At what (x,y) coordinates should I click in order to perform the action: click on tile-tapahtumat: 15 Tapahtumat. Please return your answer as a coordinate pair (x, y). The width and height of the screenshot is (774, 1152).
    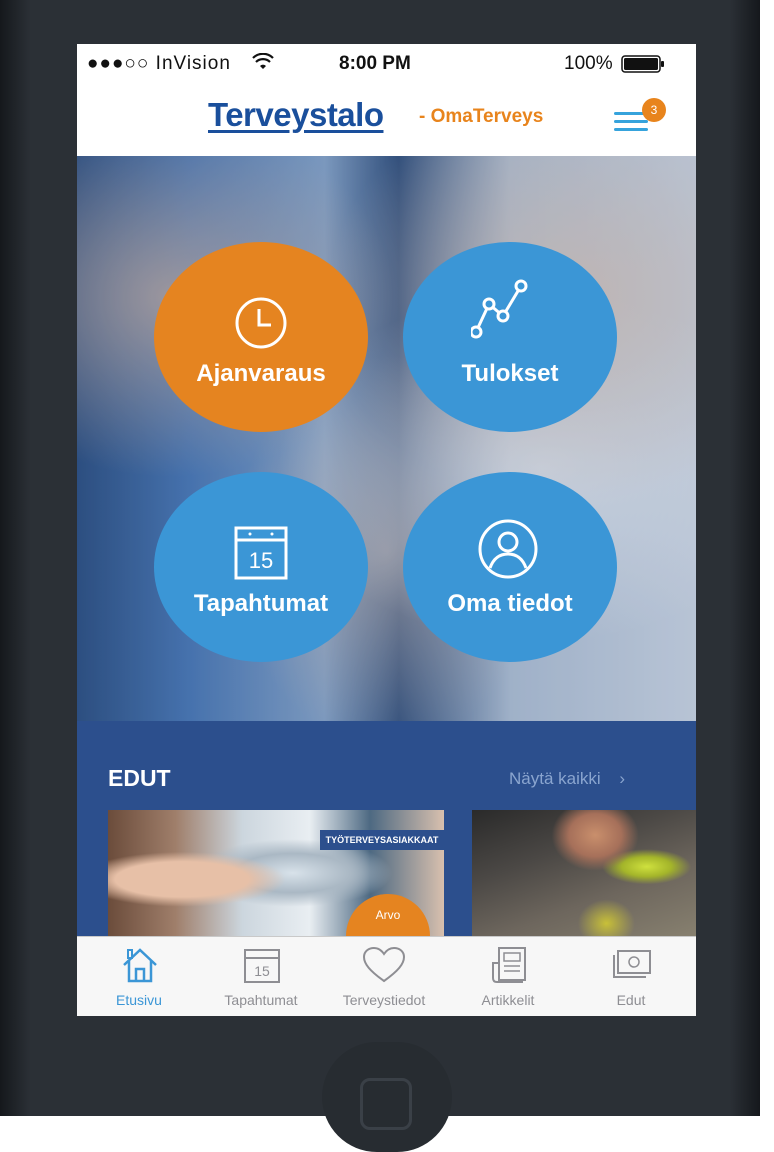
    Looking at the image, I should click on (261, 567).